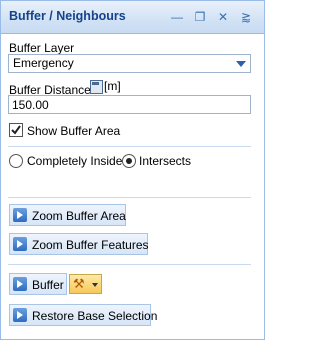 The image size is (320, 340). I want to click on buffer-layer-value: Emergency, so click(43, 63).